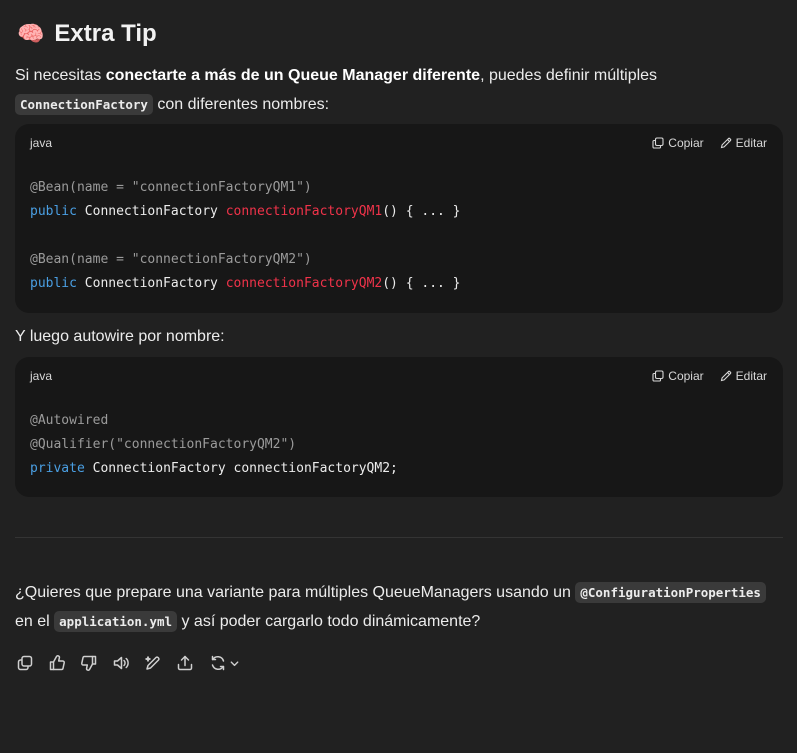 The height and width of the screenshot is (753, 797). I want to click on heading-title: Extra Tip, so click(105, 33).